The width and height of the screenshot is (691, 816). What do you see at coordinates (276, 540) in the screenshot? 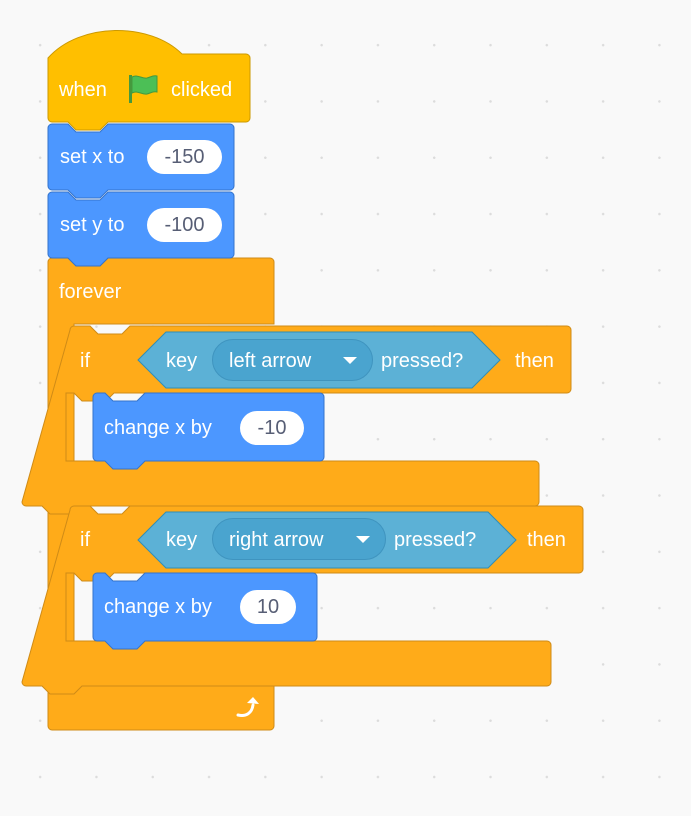
I see `key-dropdown-value: right arrow` at bounding box center [276, 540].